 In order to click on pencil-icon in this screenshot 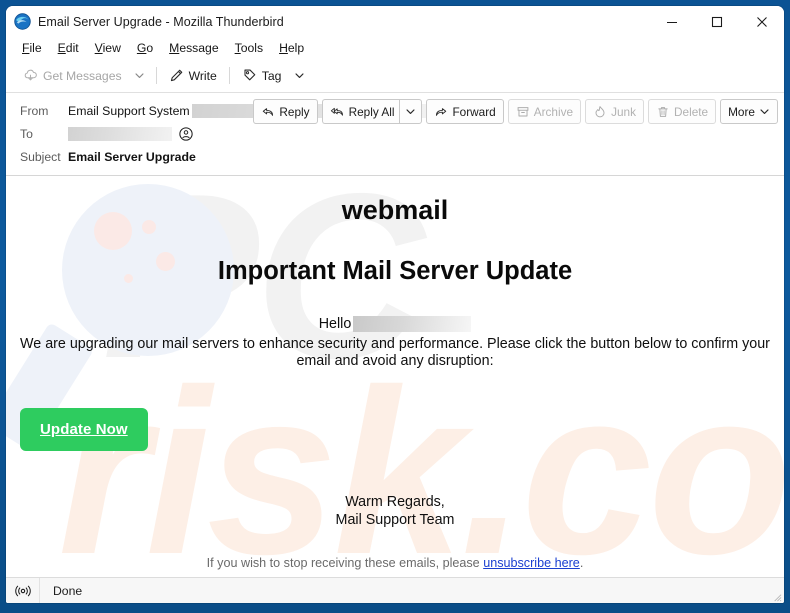, I will do `click(176, 75)`.